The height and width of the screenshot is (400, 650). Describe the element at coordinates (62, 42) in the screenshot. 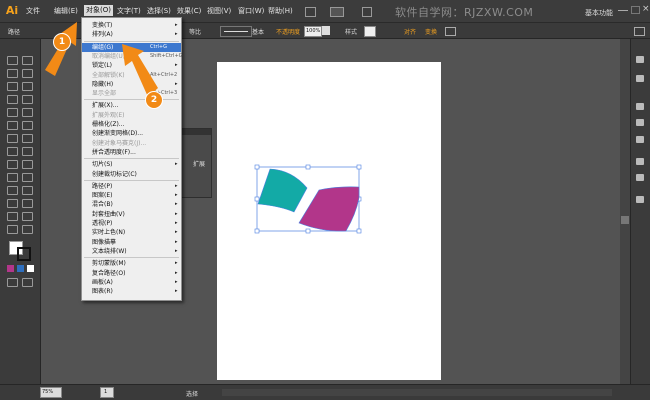

I see `step-1-badge: 1` at that location.